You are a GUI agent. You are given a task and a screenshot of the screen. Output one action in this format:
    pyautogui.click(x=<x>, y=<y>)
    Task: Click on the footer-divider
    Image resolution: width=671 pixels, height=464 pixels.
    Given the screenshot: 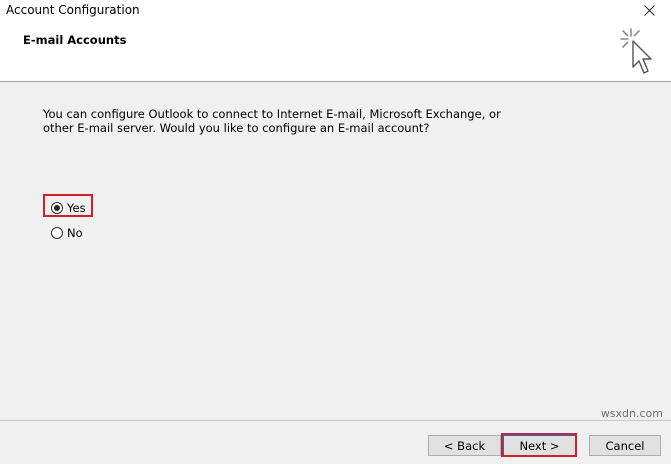 What is the action you would take?
    pyautogui.click(x=335, y=420)
    